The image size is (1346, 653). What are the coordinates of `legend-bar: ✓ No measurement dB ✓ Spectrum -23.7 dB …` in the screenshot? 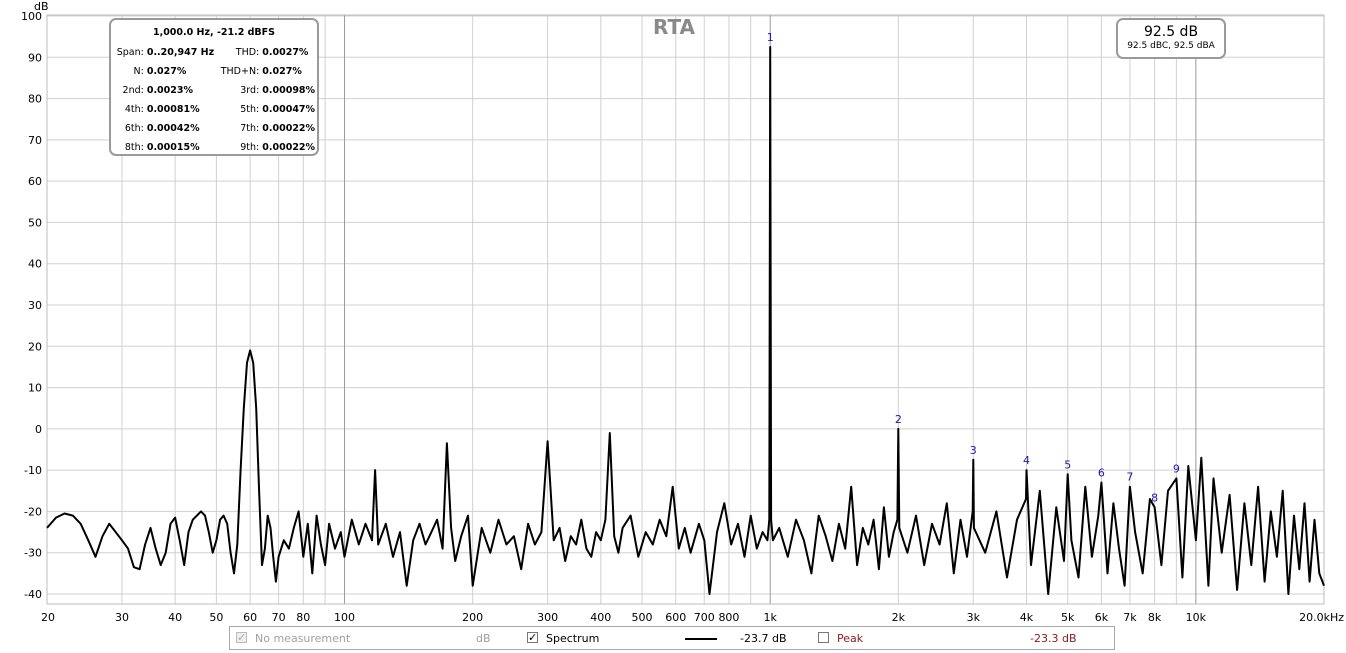 It's located at (672, 638).